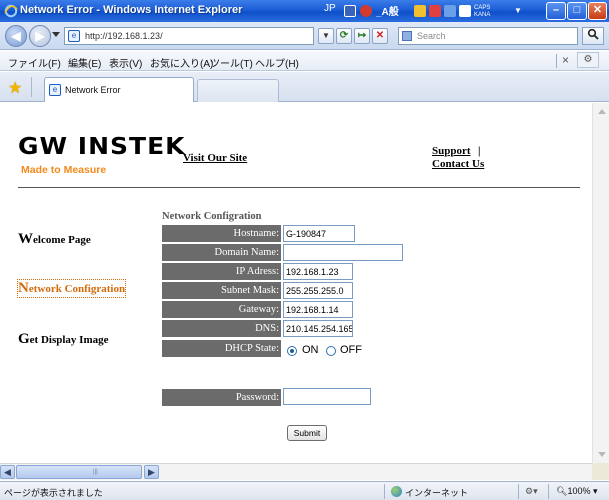 This screenshot has width=609, height=500. I want to click on menu-view: 表示(V), so click(125, 62).